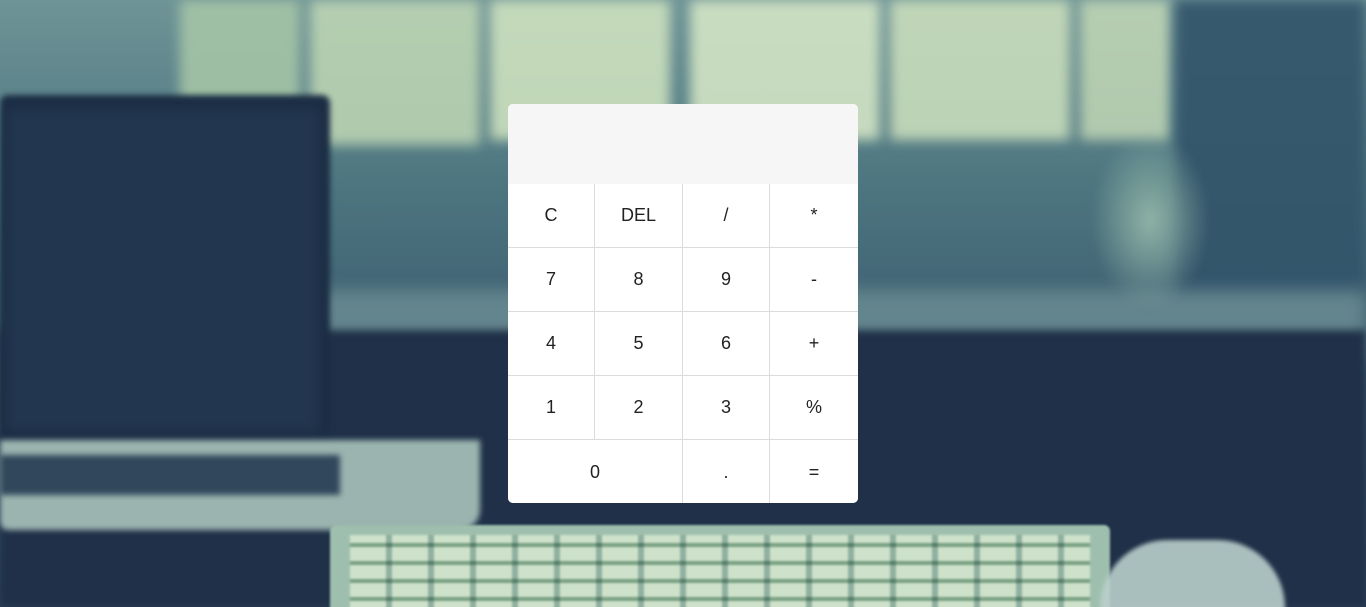  What do you see at coordinates (639, 216) in the screenshot?
I see `delete-button: DEL` at bounding box center [639, 216].